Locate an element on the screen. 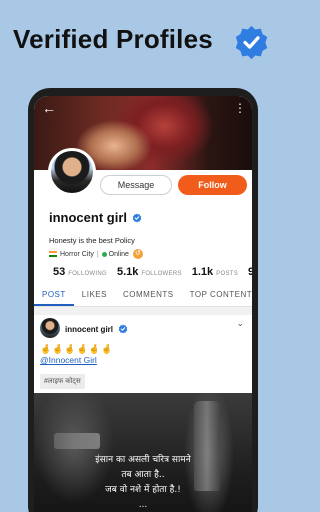 This screenshot has height=512, width=320. profile-meta: Horror City | Online ↺ is located at coordinates (96, 254).